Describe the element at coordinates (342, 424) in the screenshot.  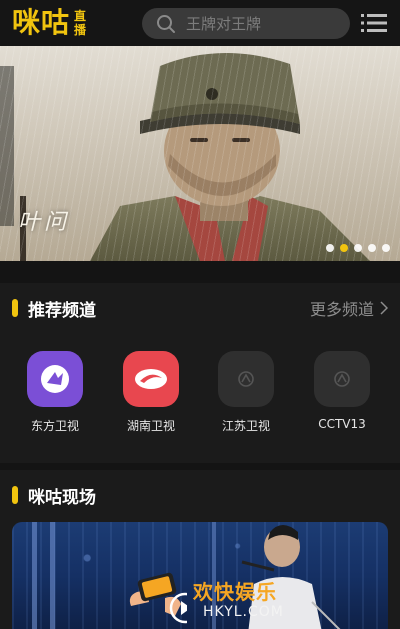
I see `channel-label: CCTV13` at that location.